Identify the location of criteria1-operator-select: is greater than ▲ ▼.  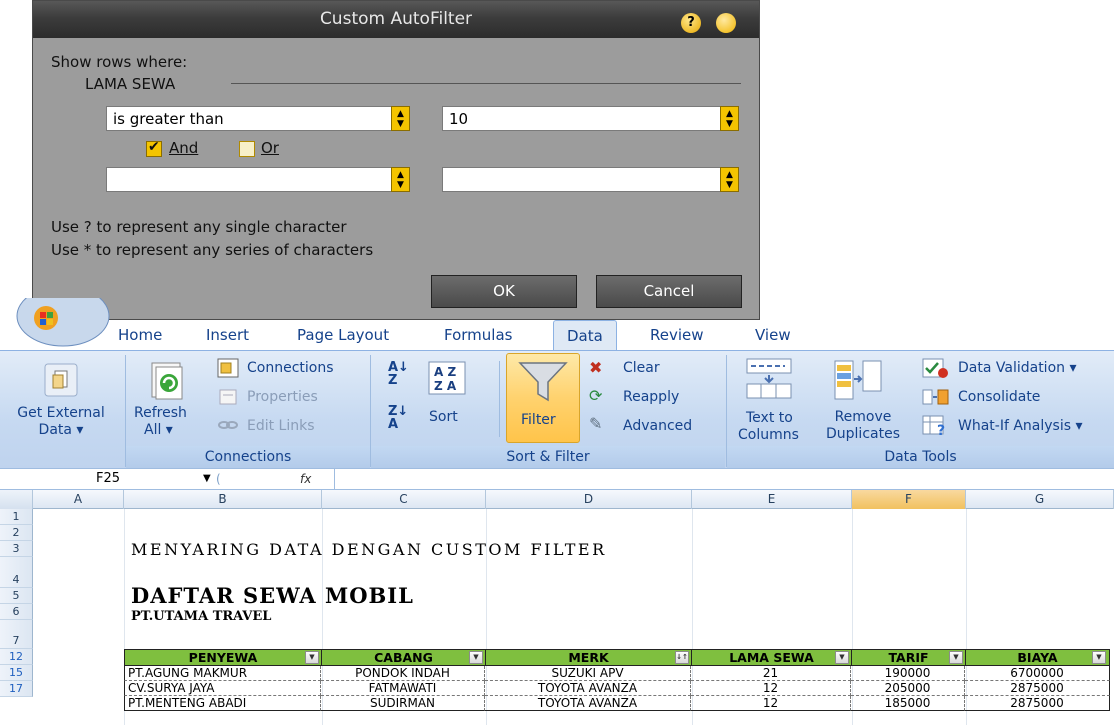
(258, 118).